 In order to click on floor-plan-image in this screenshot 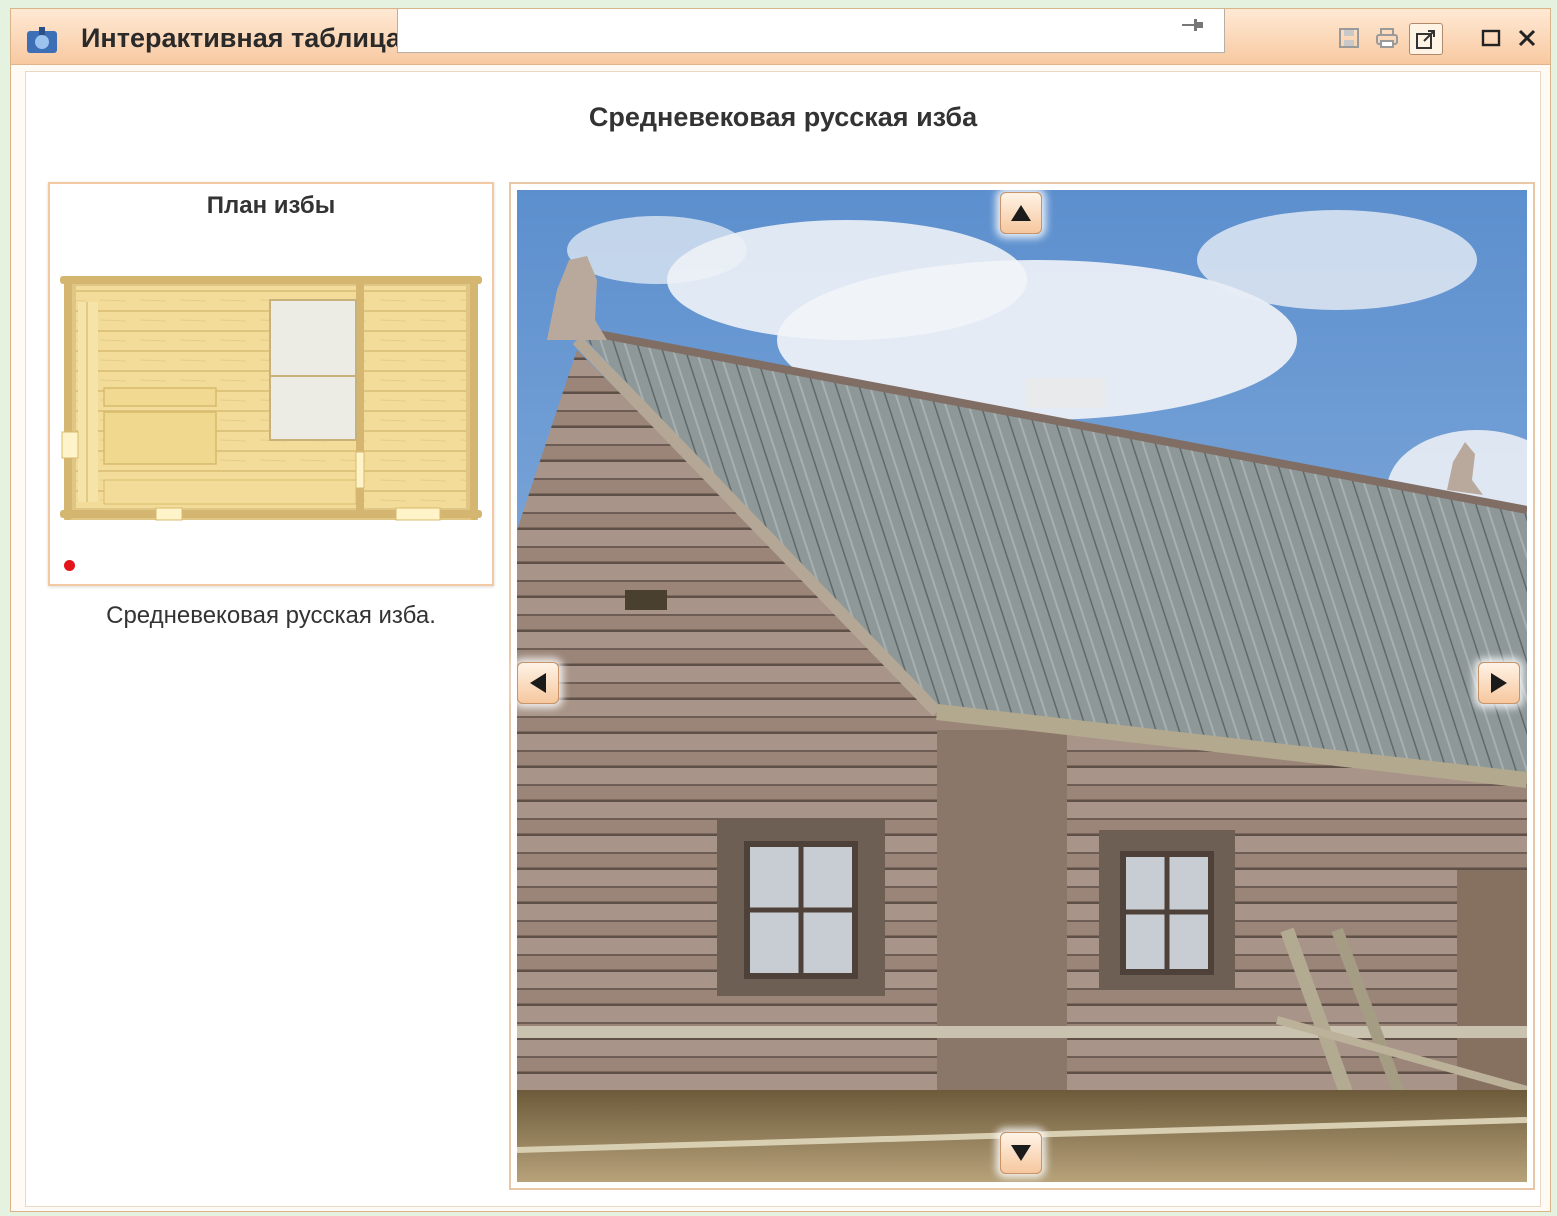, I will do `click(271, 400)`.